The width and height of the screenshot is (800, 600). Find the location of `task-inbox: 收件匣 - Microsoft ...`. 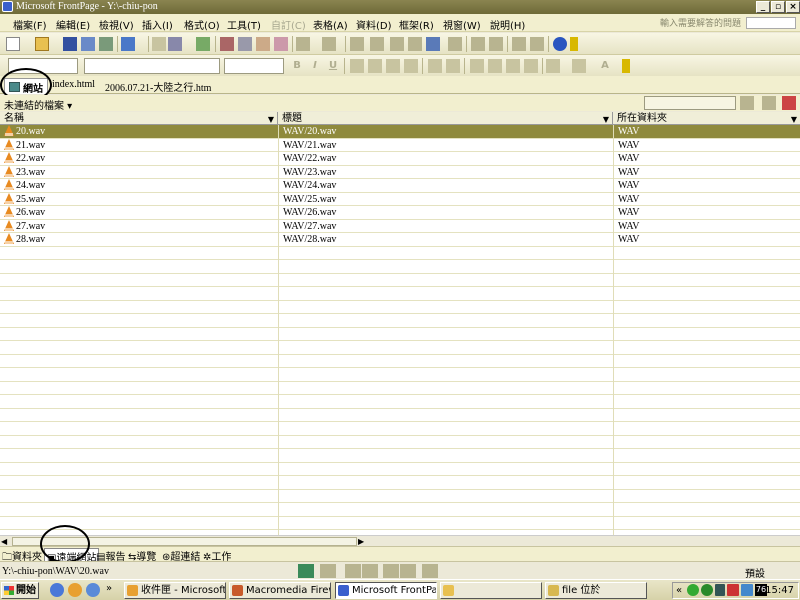

task-inbox: 收件匣 - Microsoft ... is located at coordinates (175, 590).